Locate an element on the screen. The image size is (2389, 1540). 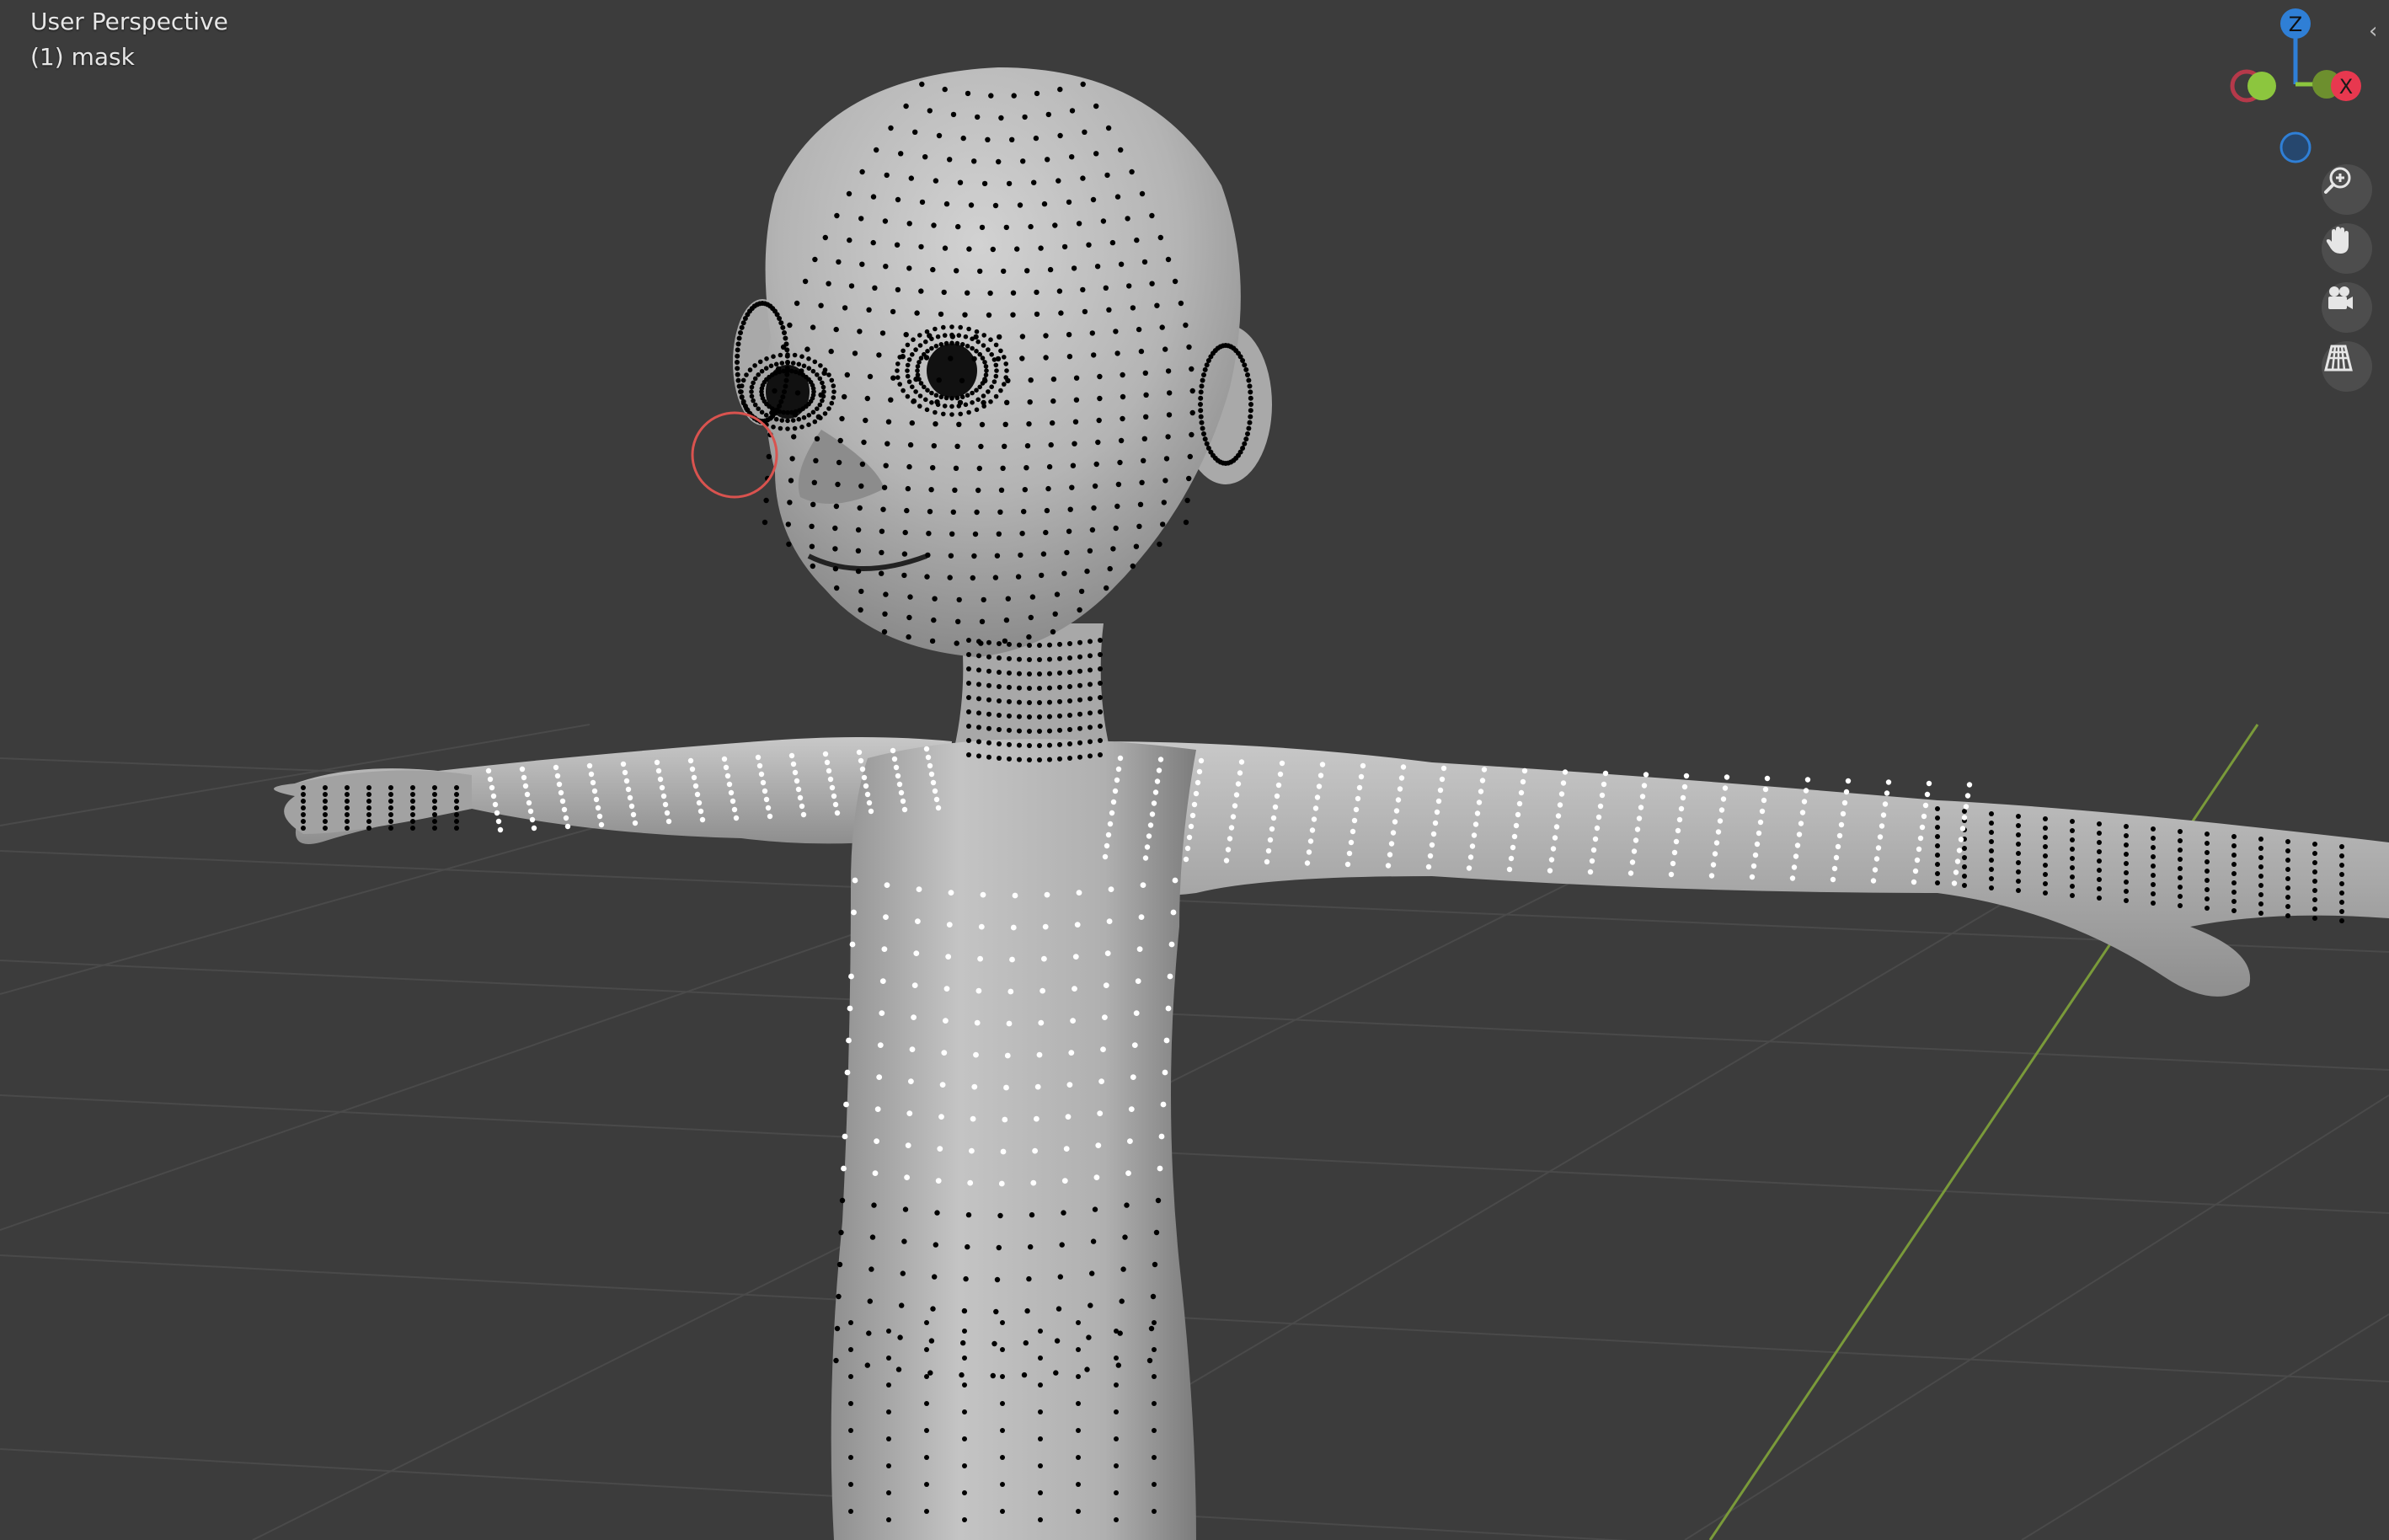
camera-view-button is located at coordinates (2347, 308).